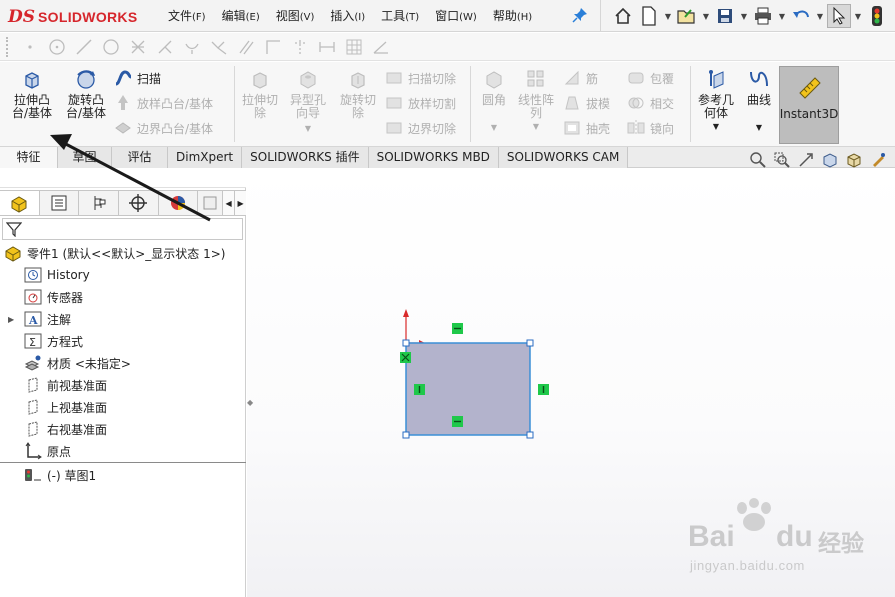 The image size is (895, 597). Describe the element at coordinates (20, 203) in the screenshot. I see `tab-feature-manager` at that location.